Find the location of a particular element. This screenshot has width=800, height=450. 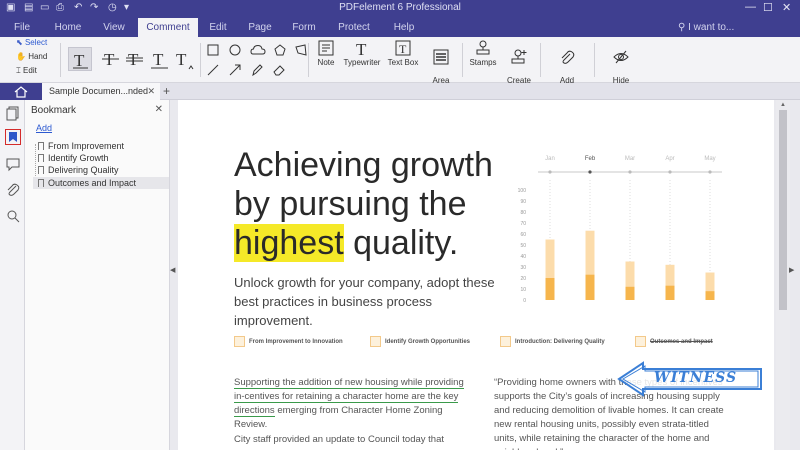

bookmark-item-label: Outcomes and Impact is located at coordinates (92, 183).